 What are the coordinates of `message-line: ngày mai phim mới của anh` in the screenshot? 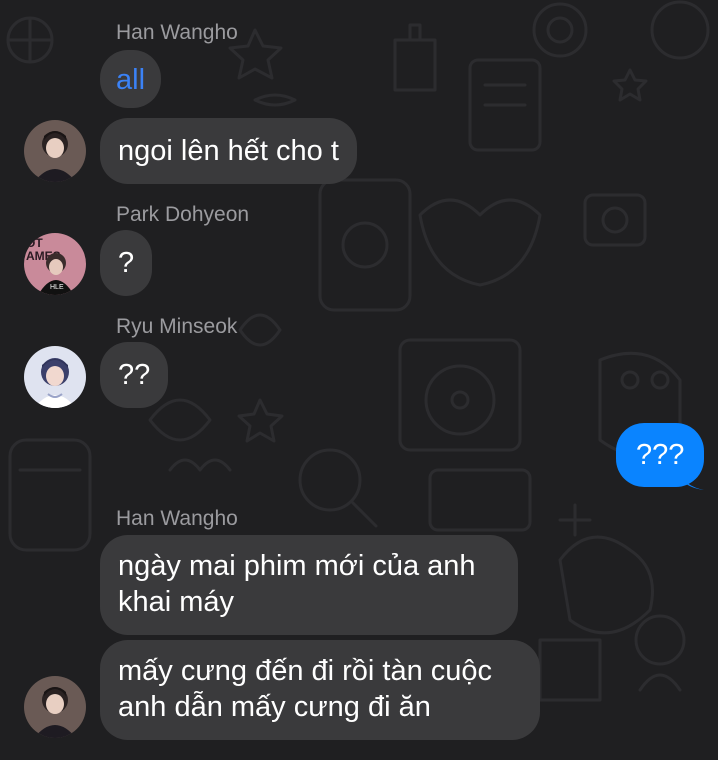 It's located at (297, 566).